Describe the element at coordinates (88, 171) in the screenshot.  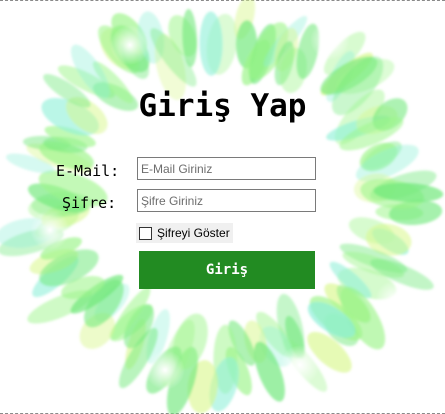
I see `email-label: E-Mail:` at that location.